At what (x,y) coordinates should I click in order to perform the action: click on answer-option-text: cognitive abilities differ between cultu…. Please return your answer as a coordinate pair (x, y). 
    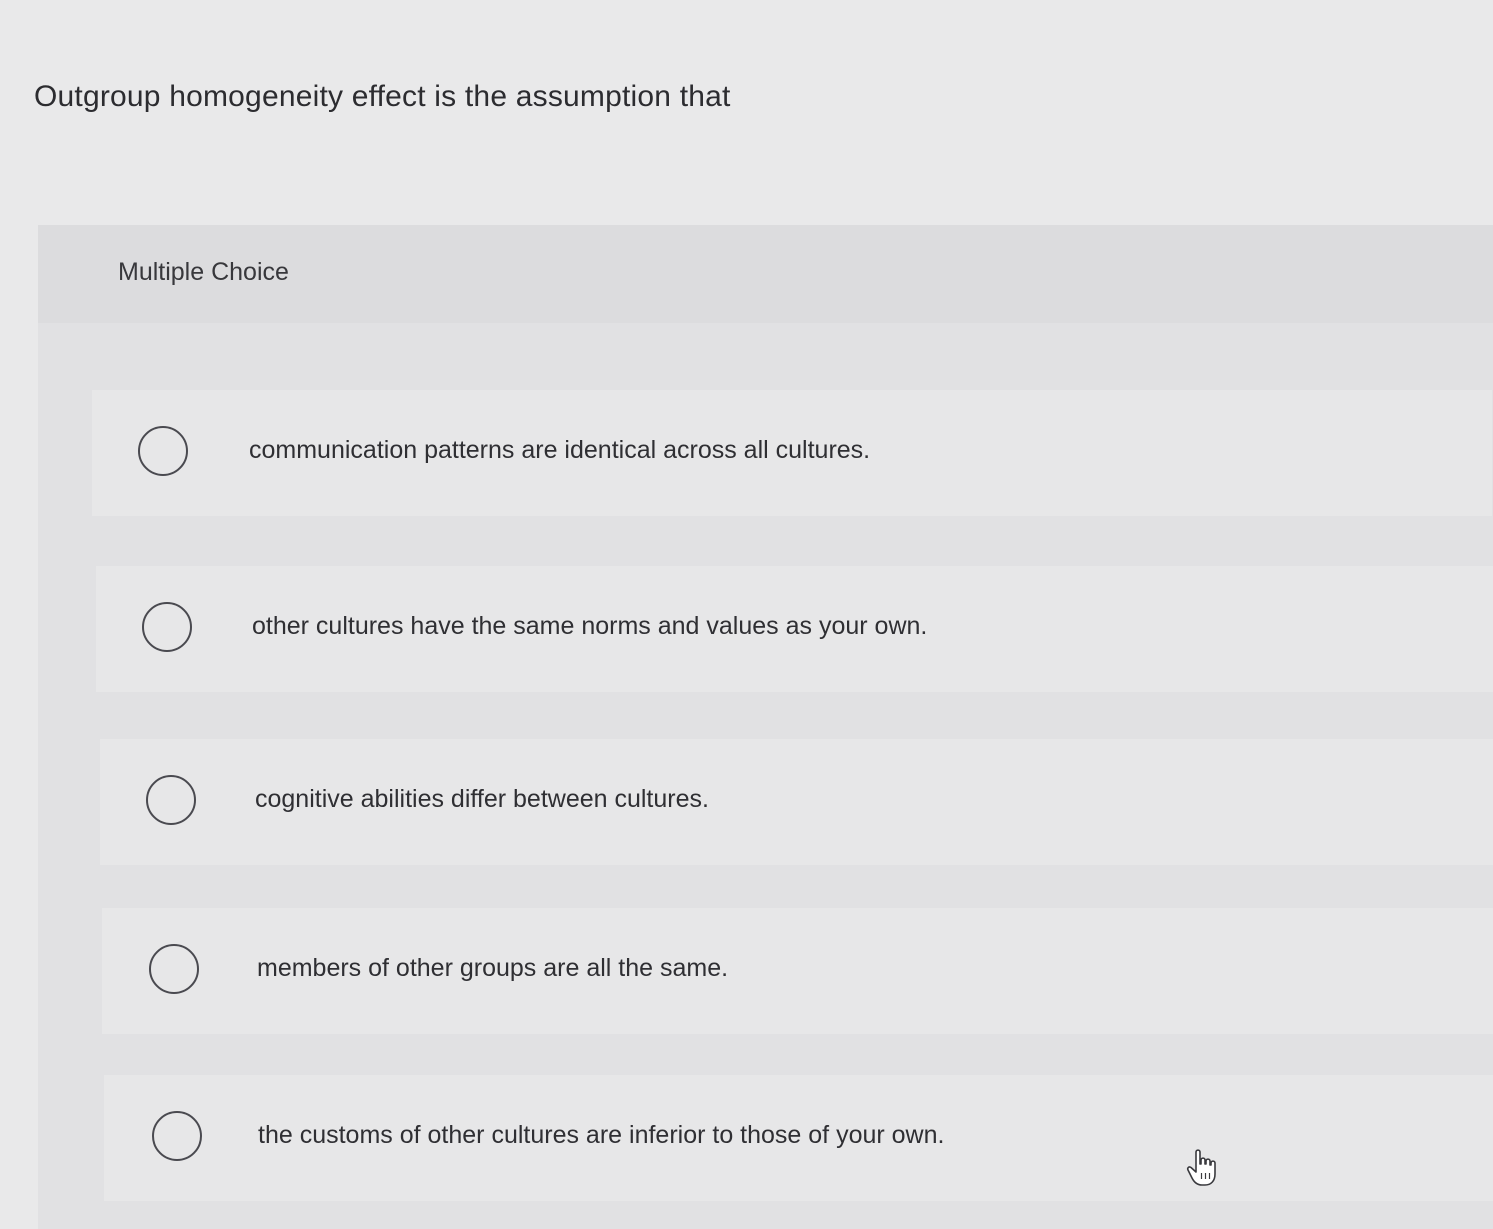
    Looking at the image, I should click on (482, 799).